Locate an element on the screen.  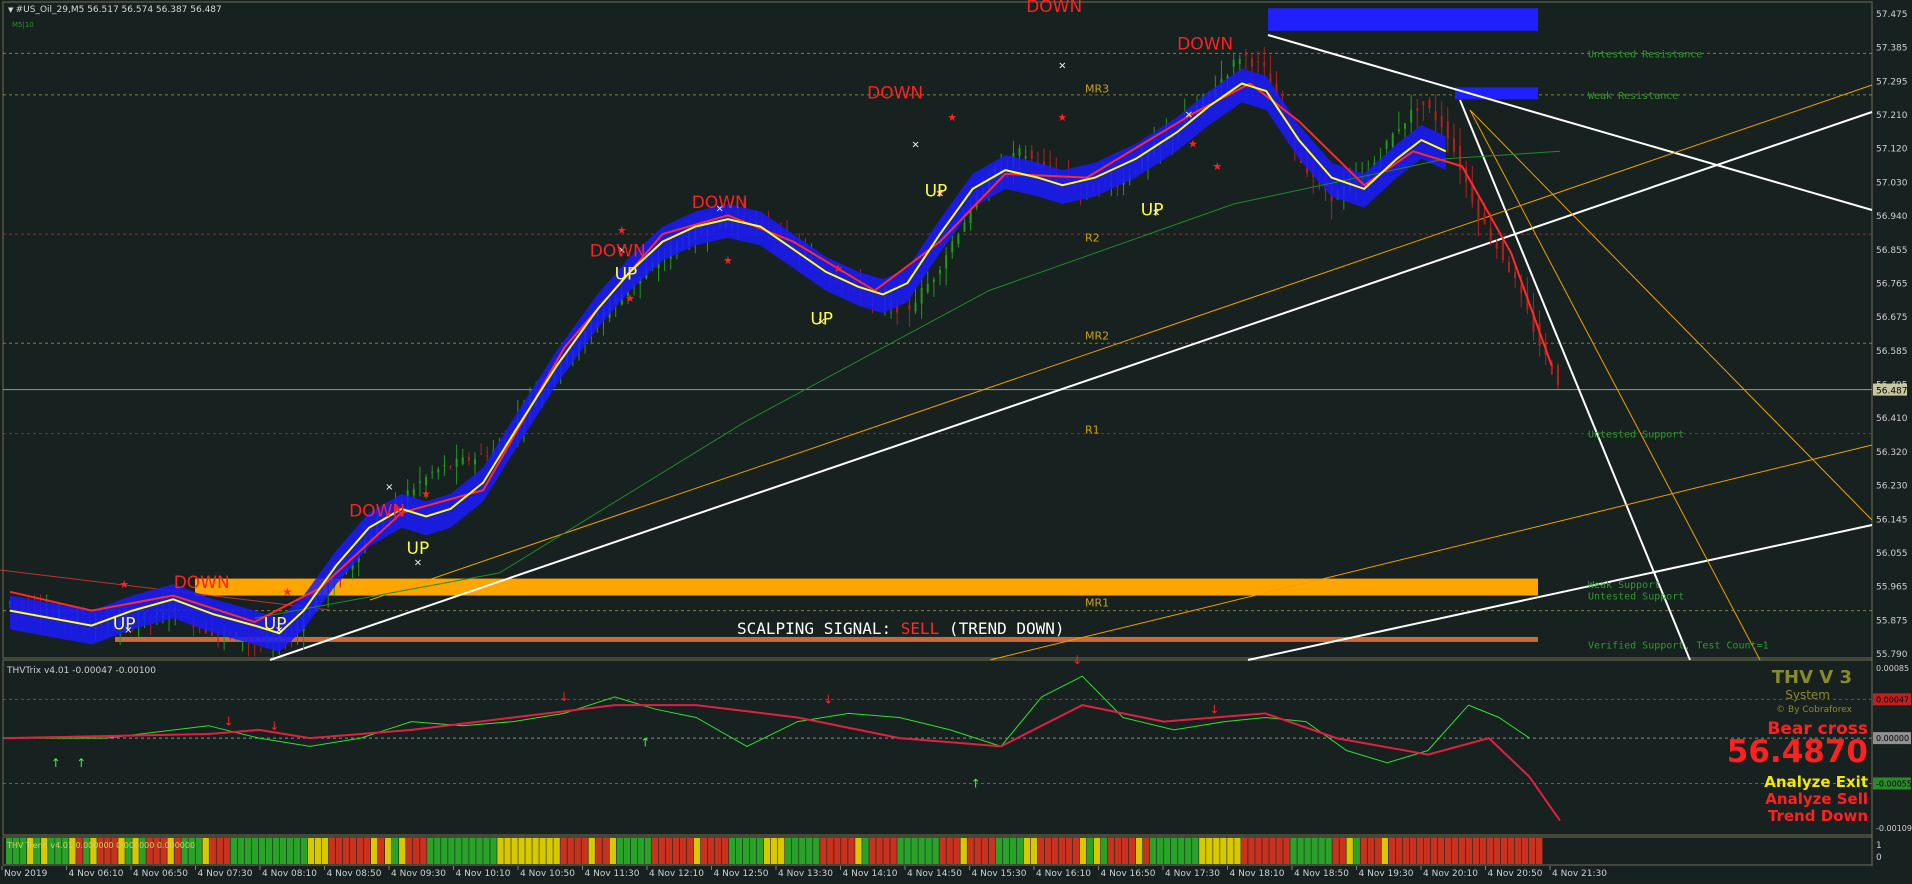
price-tick: 57.120 is located at coordinates (1892, 150).